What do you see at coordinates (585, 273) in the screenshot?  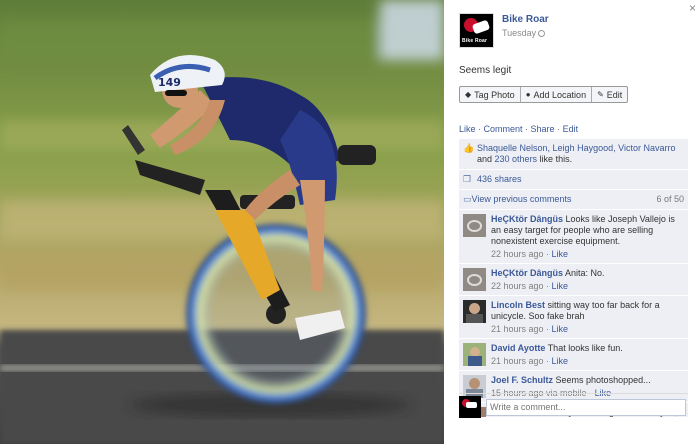 I see `comment-text: Anita: No.` at bounding box center [585, 273].